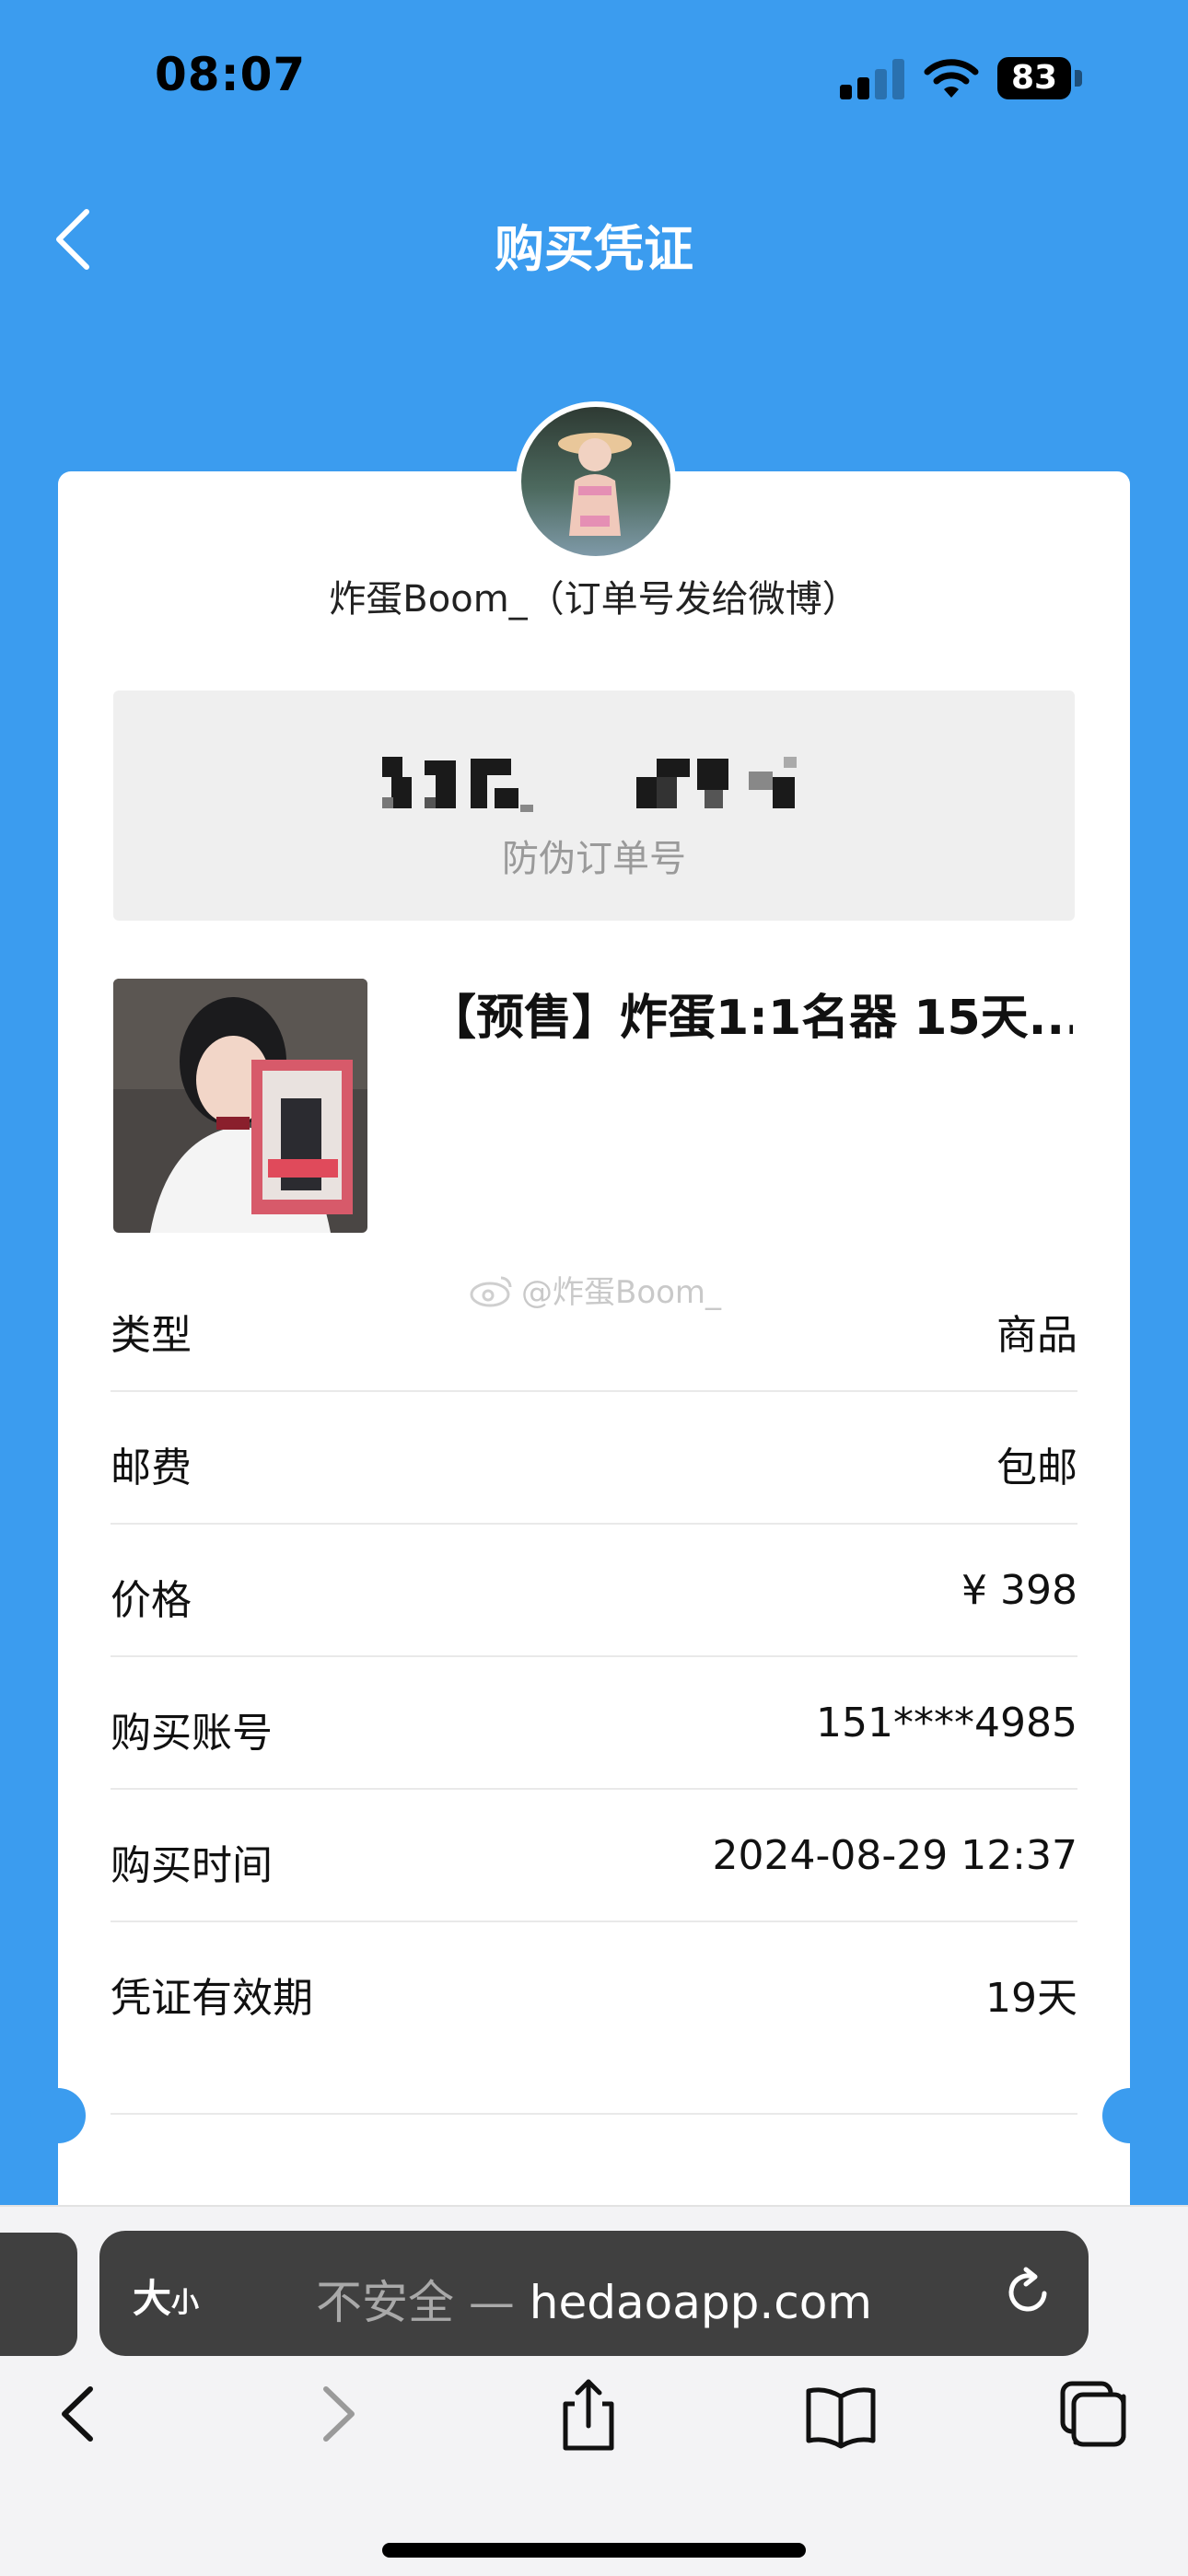 The width and height of the screenshot is (1188, 2576). What do you see at coordinates (946, 1723) in the screenshot?
I see `detail-value: 151****4985` at bounding box center [946, 1723].